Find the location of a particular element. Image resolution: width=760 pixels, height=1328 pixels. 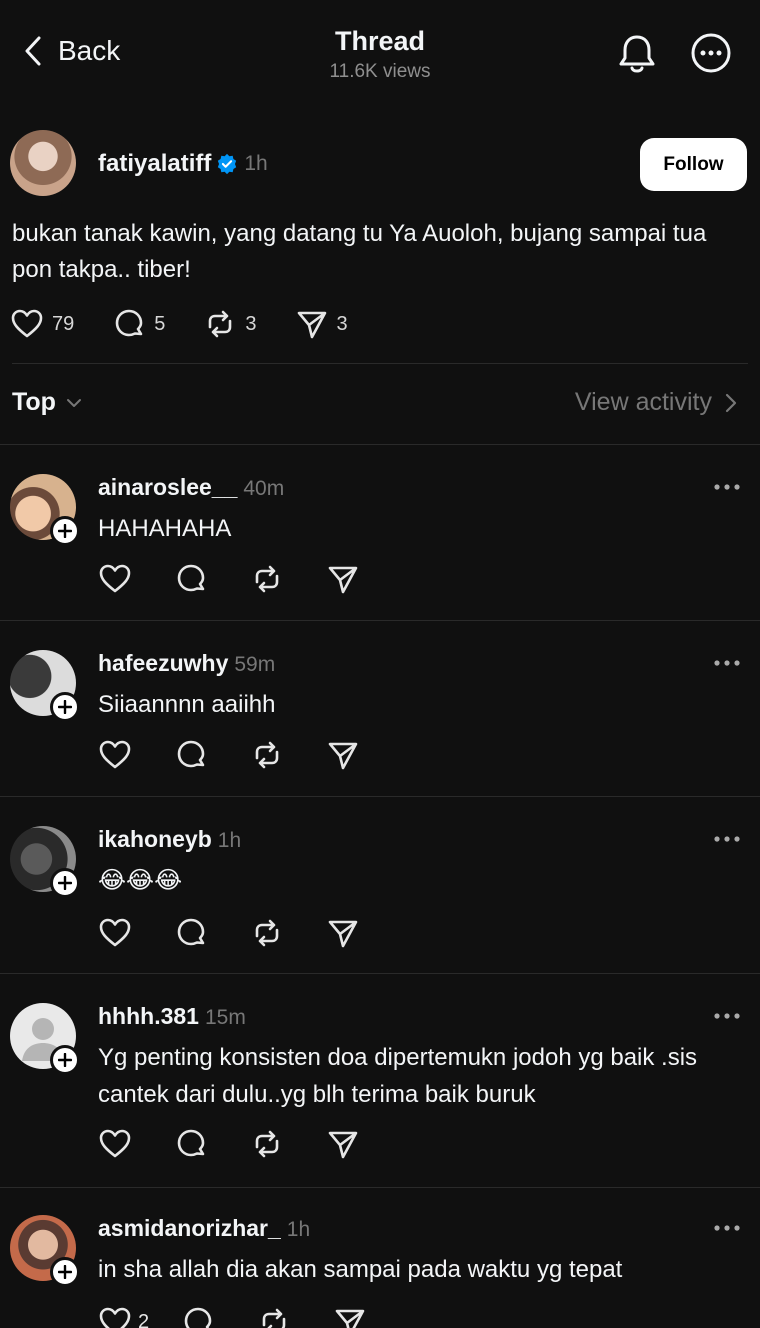

post-username: fatiyalatiff is located at coordinates (154, 164).